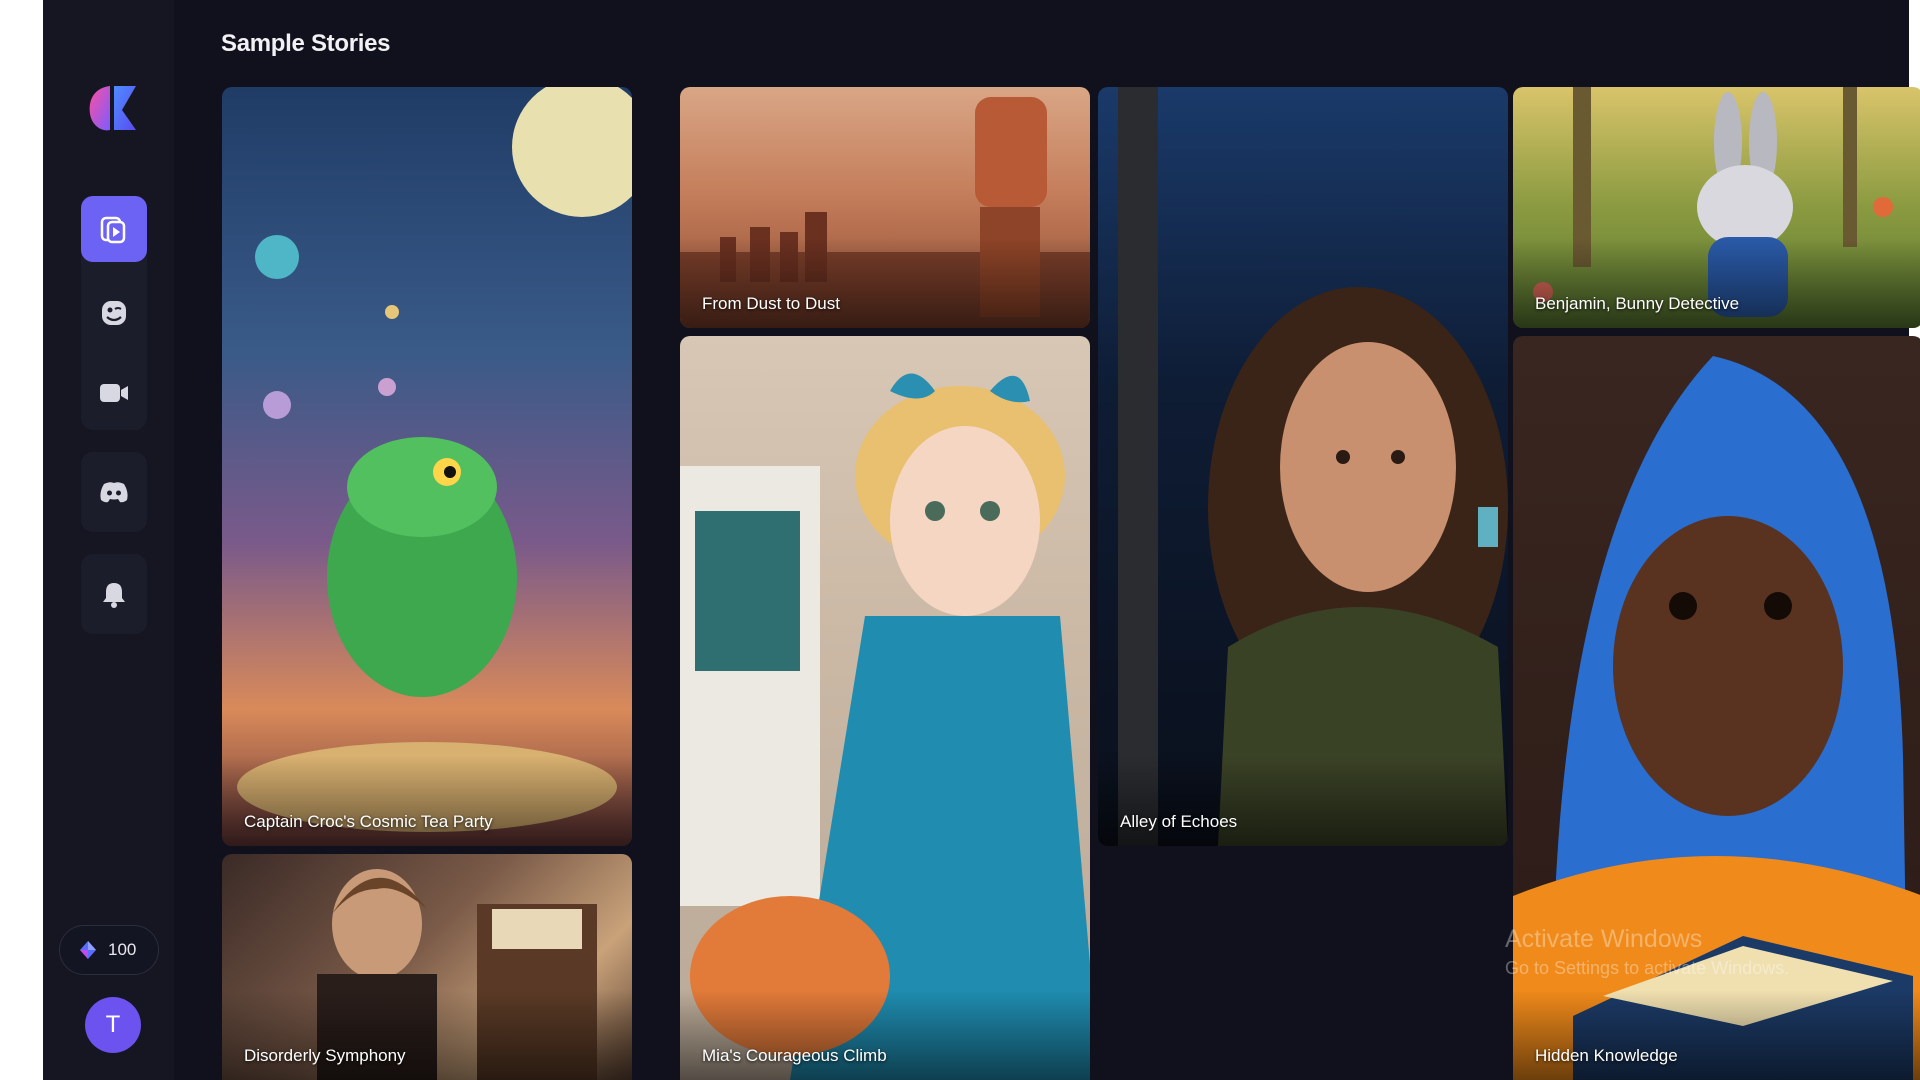  What do you see at coordinates (122, 949) in the screenshot?
I see `credits-count: 100` at bounding box center [122, 949].